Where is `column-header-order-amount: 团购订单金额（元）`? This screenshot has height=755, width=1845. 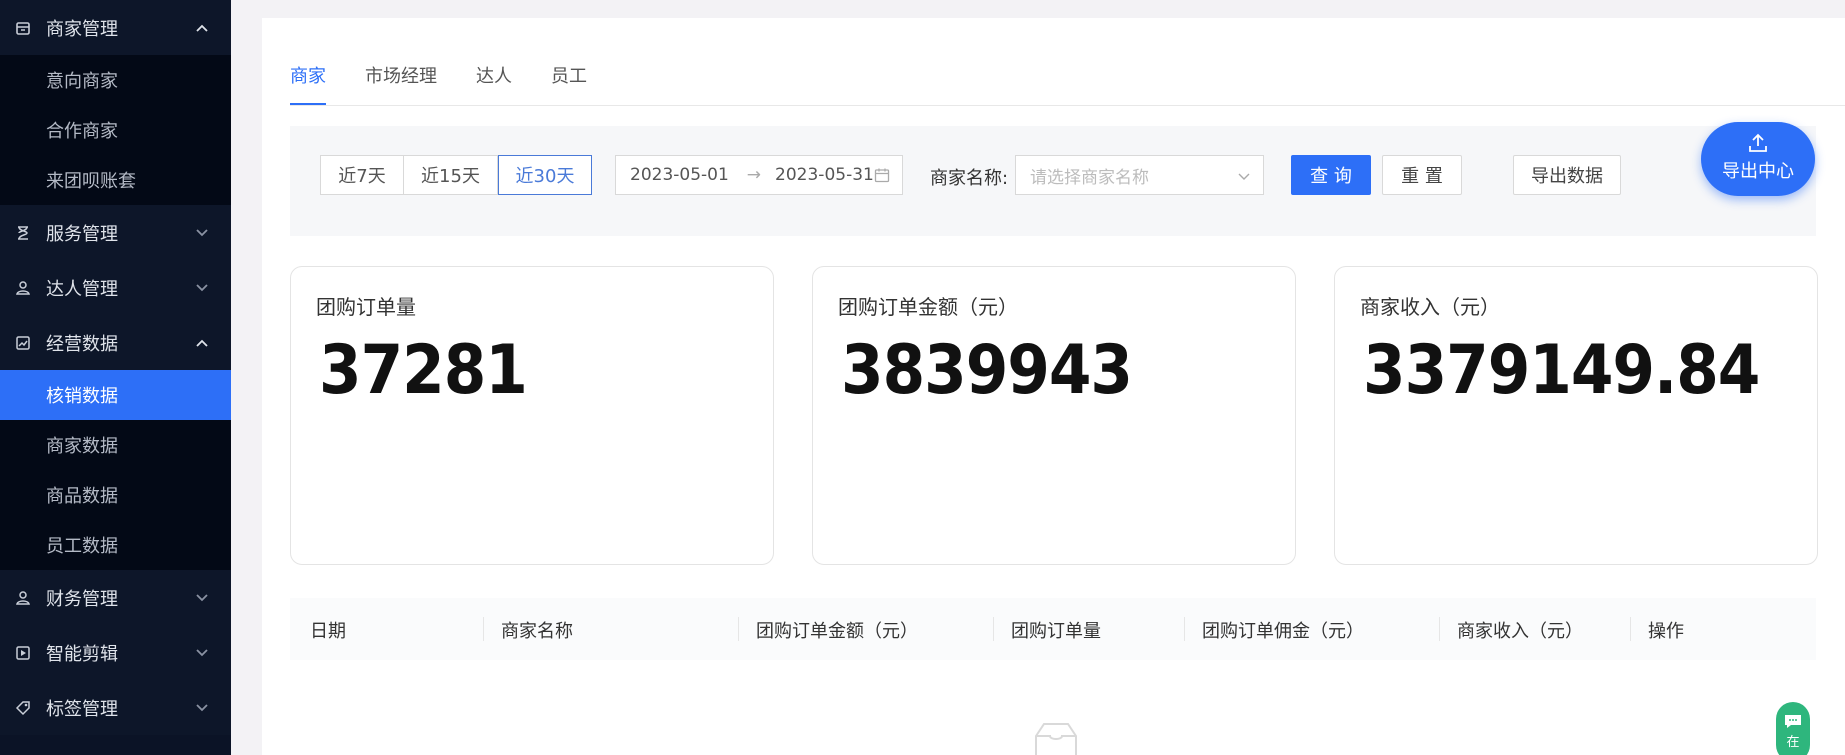 column-header-order-amount: 团购订单金额（元） is located at coordinates (828, 630).